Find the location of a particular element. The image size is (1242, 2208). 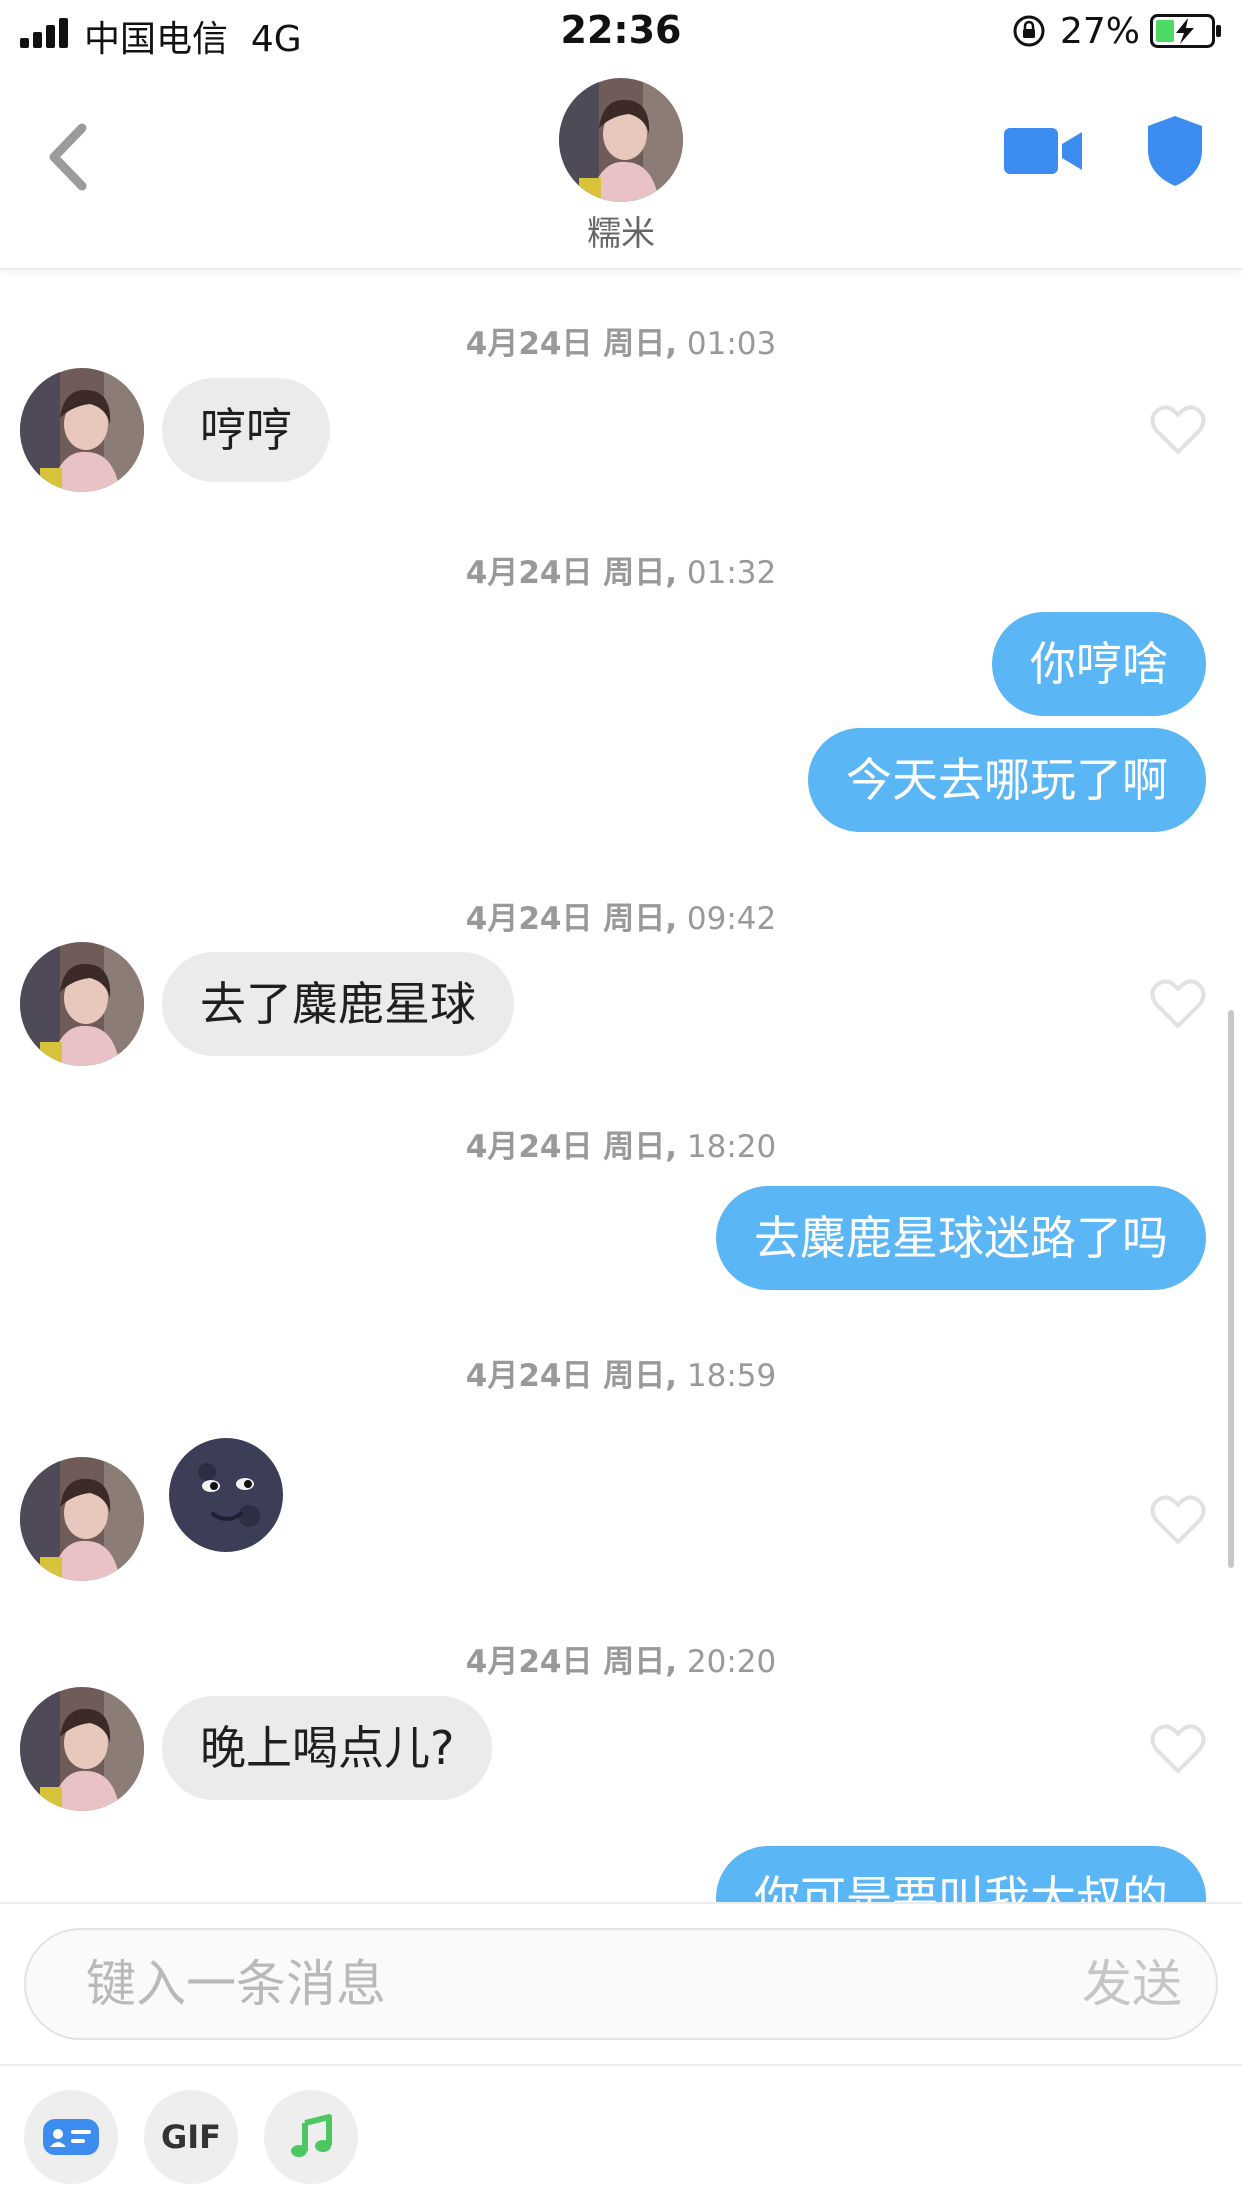

orientation-lock-icon is located at coordinates (1029, 31).